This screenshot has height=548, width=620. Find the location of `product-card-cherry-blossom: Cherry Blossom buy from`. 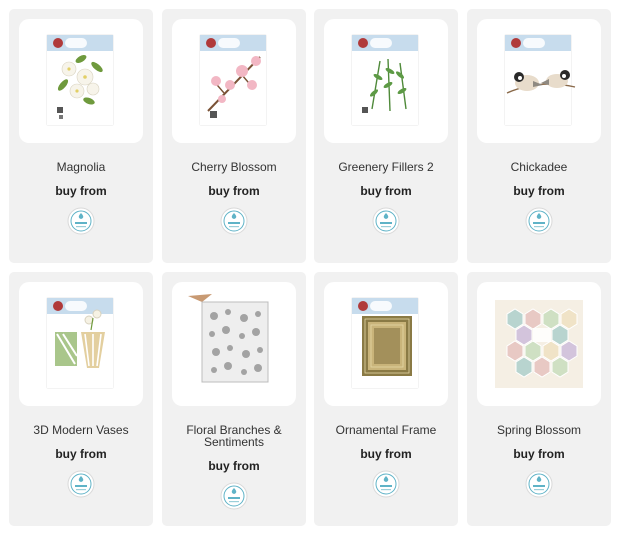

product-card-cherry-blossom: Cherry Blossom buy from is located at coordinates (234, 136).